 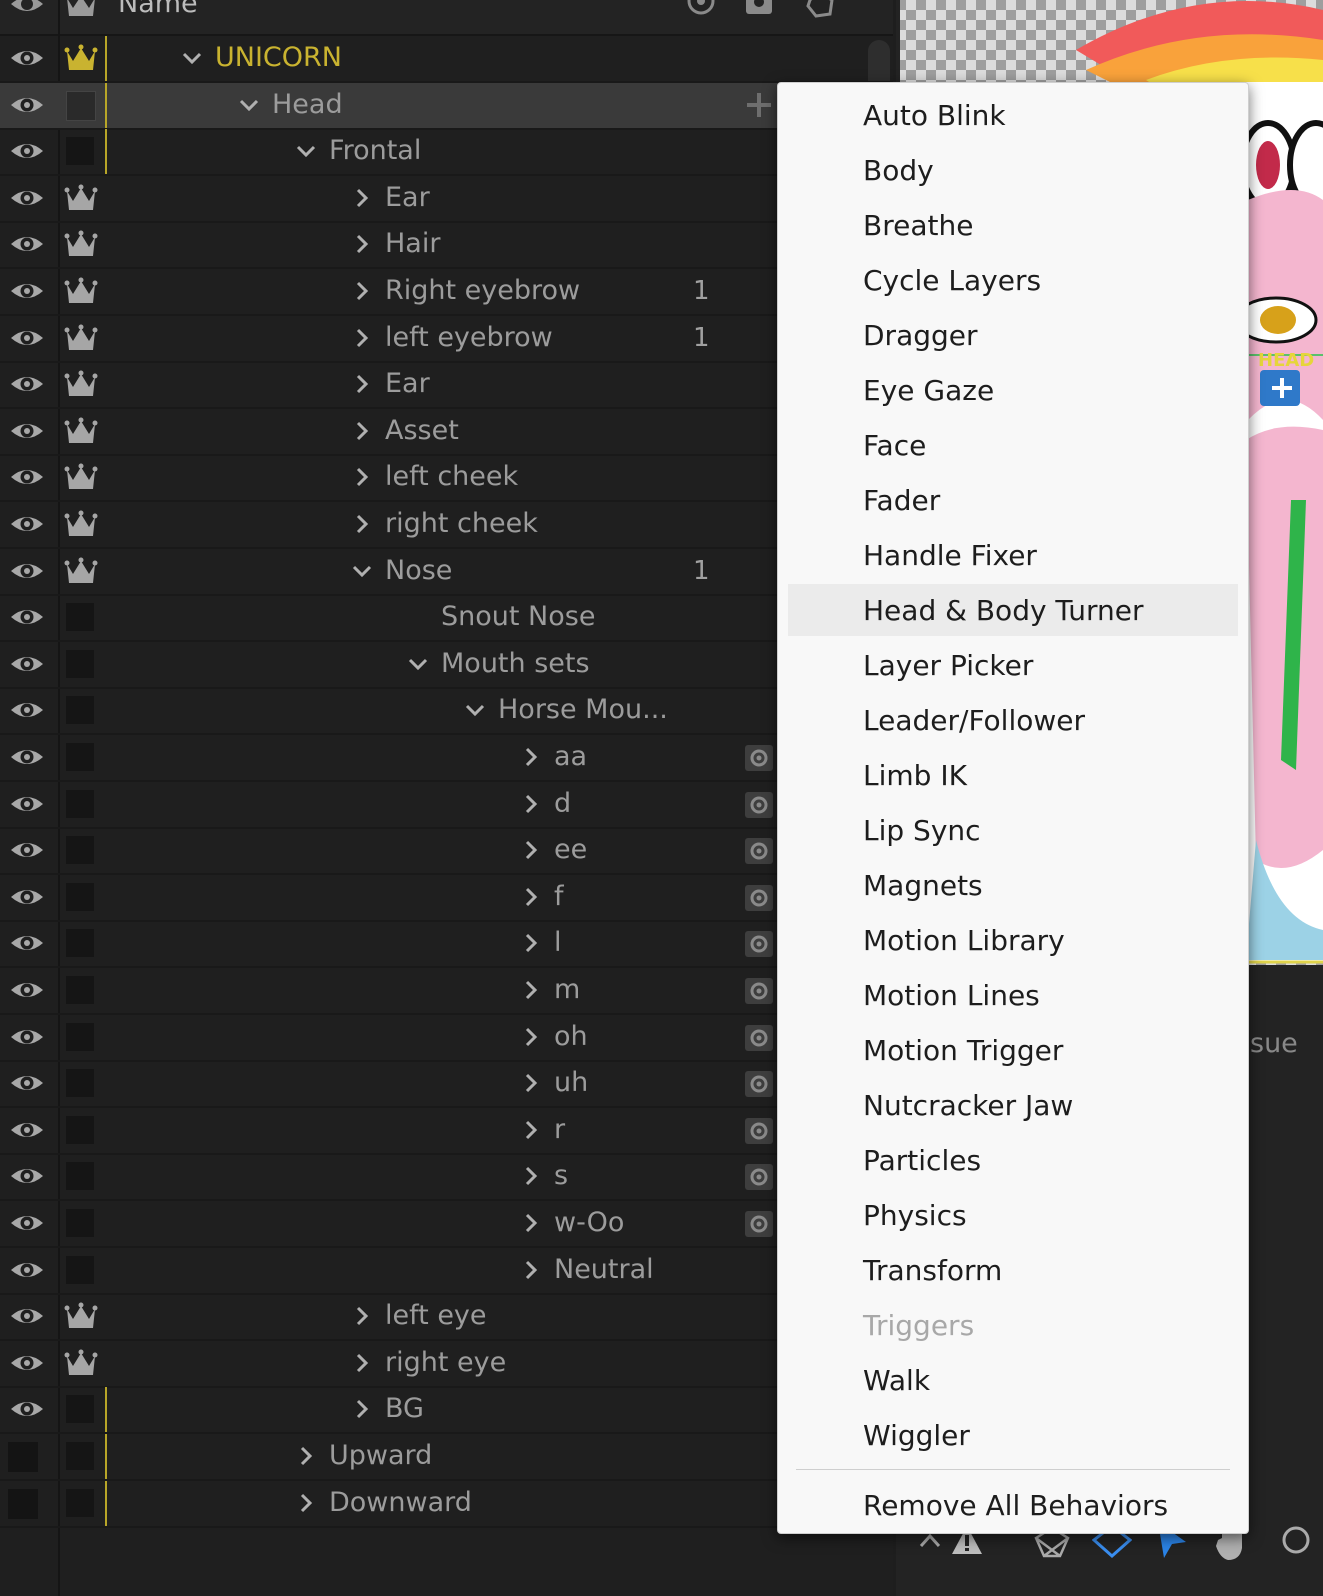 What do you see at coordinates (446, 1411) in the screenshot?
I see `layer-row: BG` at bounding box center [446, 1411].